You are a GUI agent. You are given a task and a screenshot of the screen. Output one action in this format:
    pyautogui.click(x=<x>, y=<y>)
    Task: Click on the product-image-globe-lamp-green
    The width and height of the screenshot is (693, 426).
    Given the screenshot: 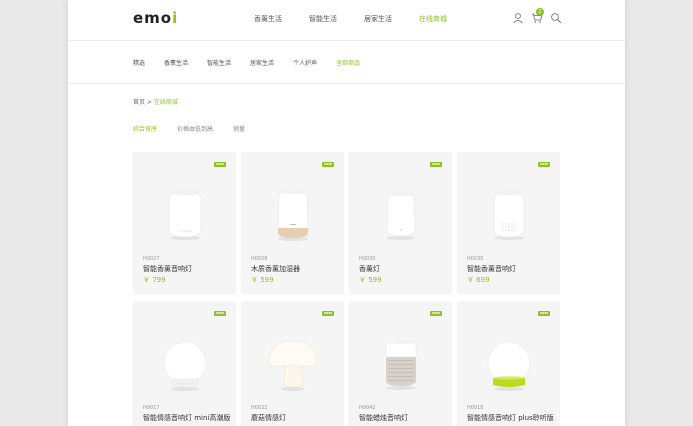 What is the action you would take?
    pyautogui.click(x=508, y=363)
    